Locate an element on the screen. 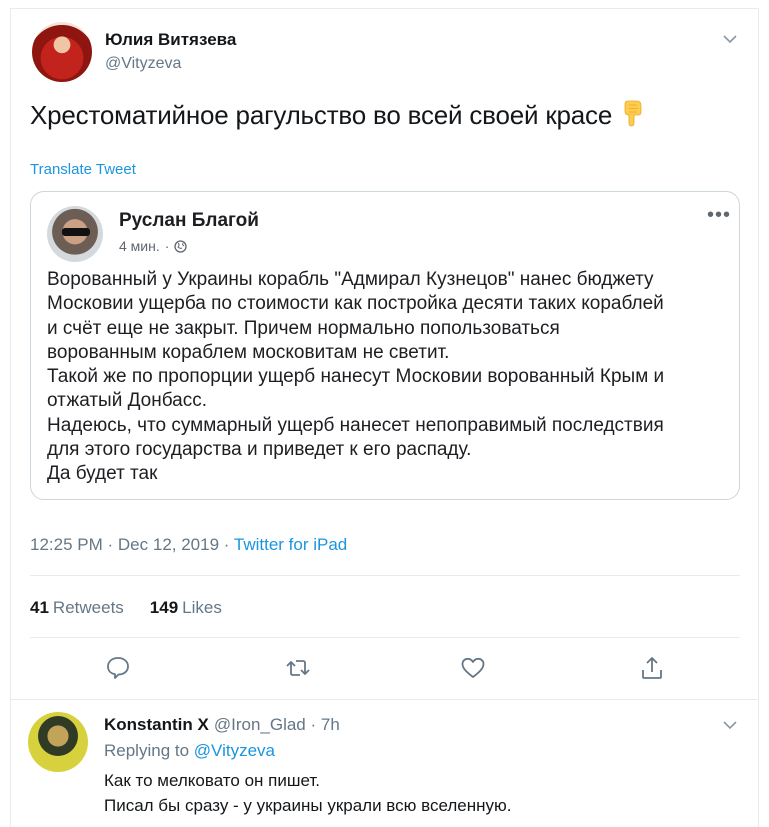 Image resolution: width=769 pixels, height=827 pixels. likes-stat: 149 Likes is located at coordinates (186, 608).